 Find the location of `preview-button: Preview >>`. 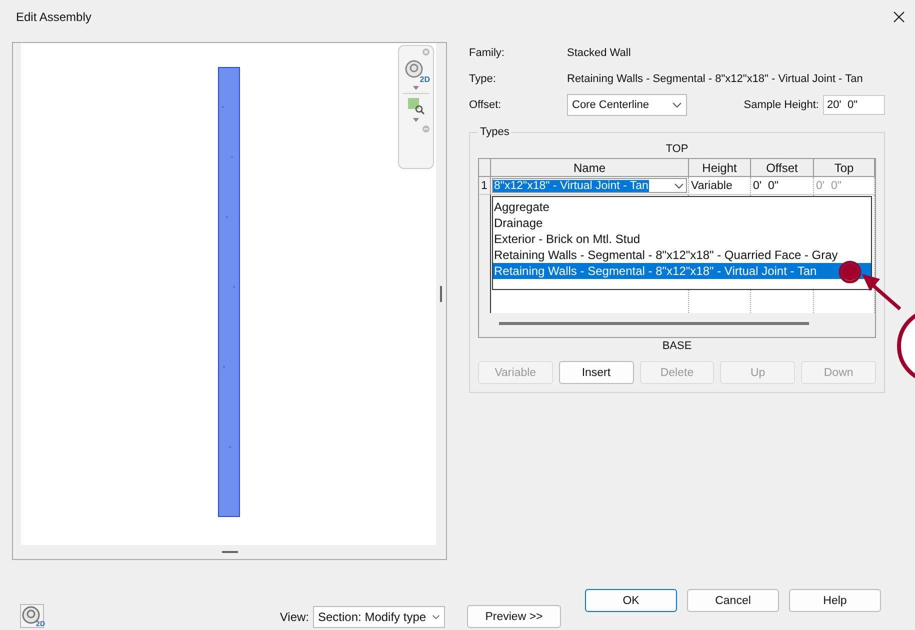

preview-button: Preview >> is located at coordinates (514, 616).